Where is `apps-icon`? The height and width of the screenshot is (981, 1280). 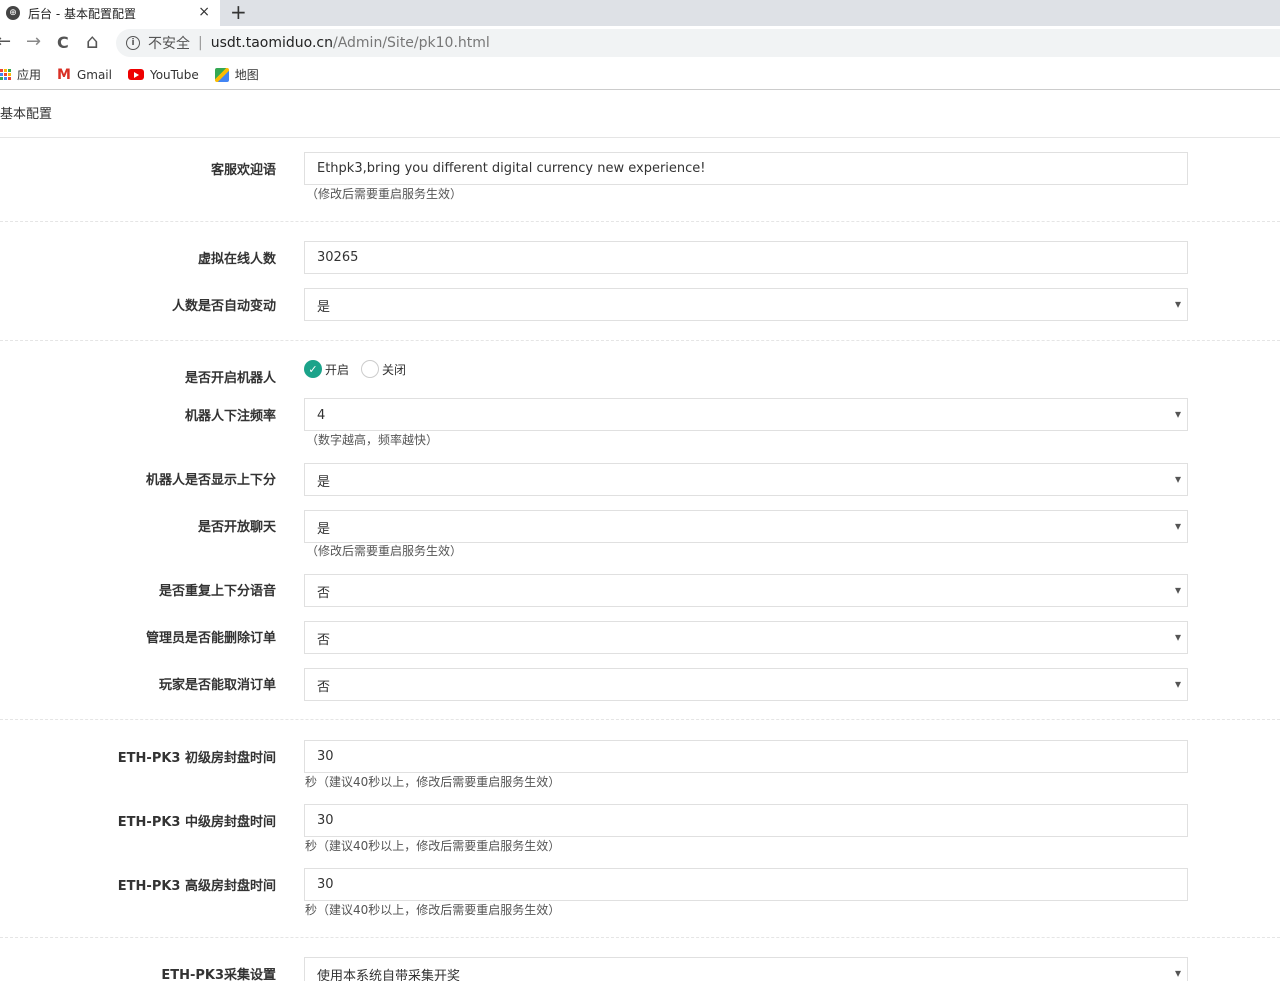
apps-icon is located at coordinates (5, 74).